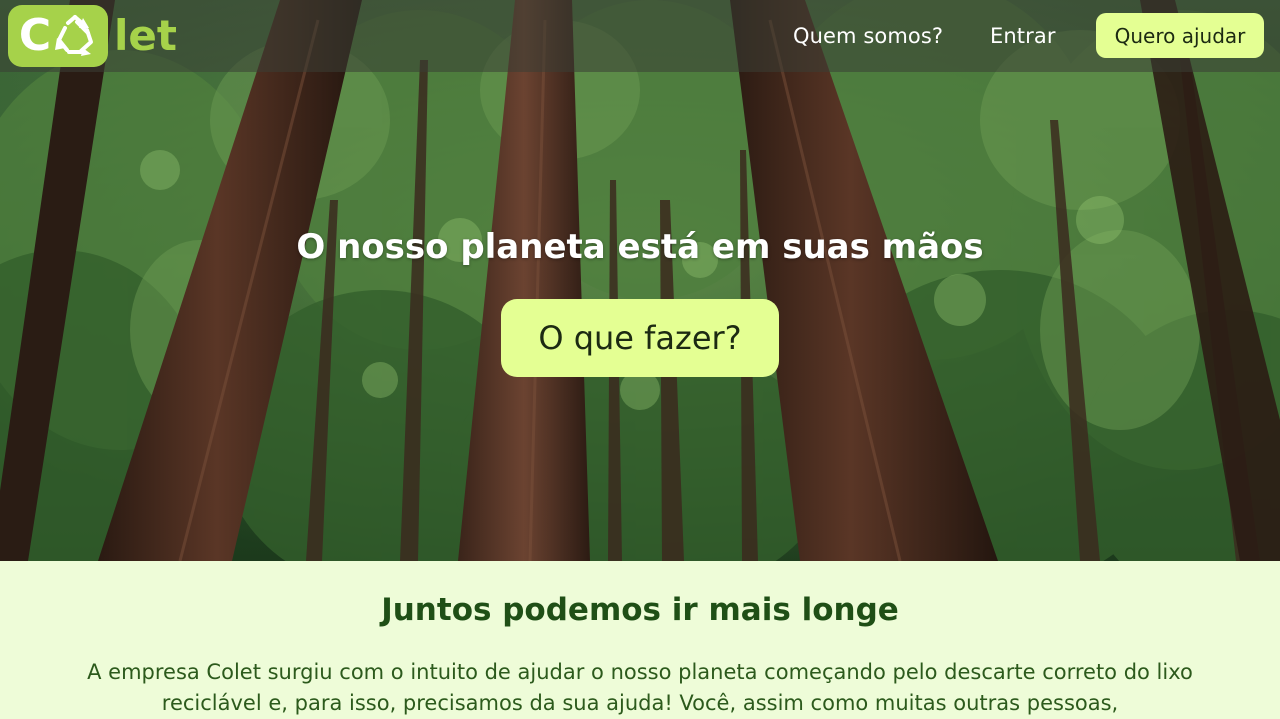 Image resolution: width=1280 pixels, height=719 pixels. I want to click on nav-link-about: Quem somos?, so click(868, 36).